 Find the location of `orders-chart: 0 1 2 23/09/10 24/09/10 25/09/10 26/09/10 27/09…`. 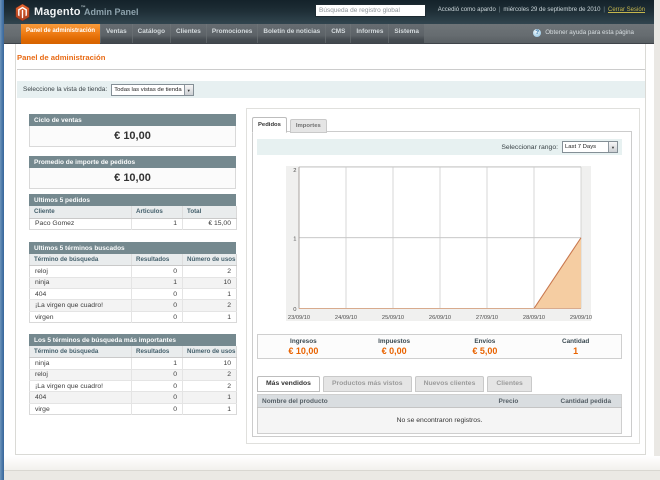

orders-chart: 0 1 2 23/09/10 24/09/10 25/09/10 26/09/10 27/09… is located at coordinates (439, 243).